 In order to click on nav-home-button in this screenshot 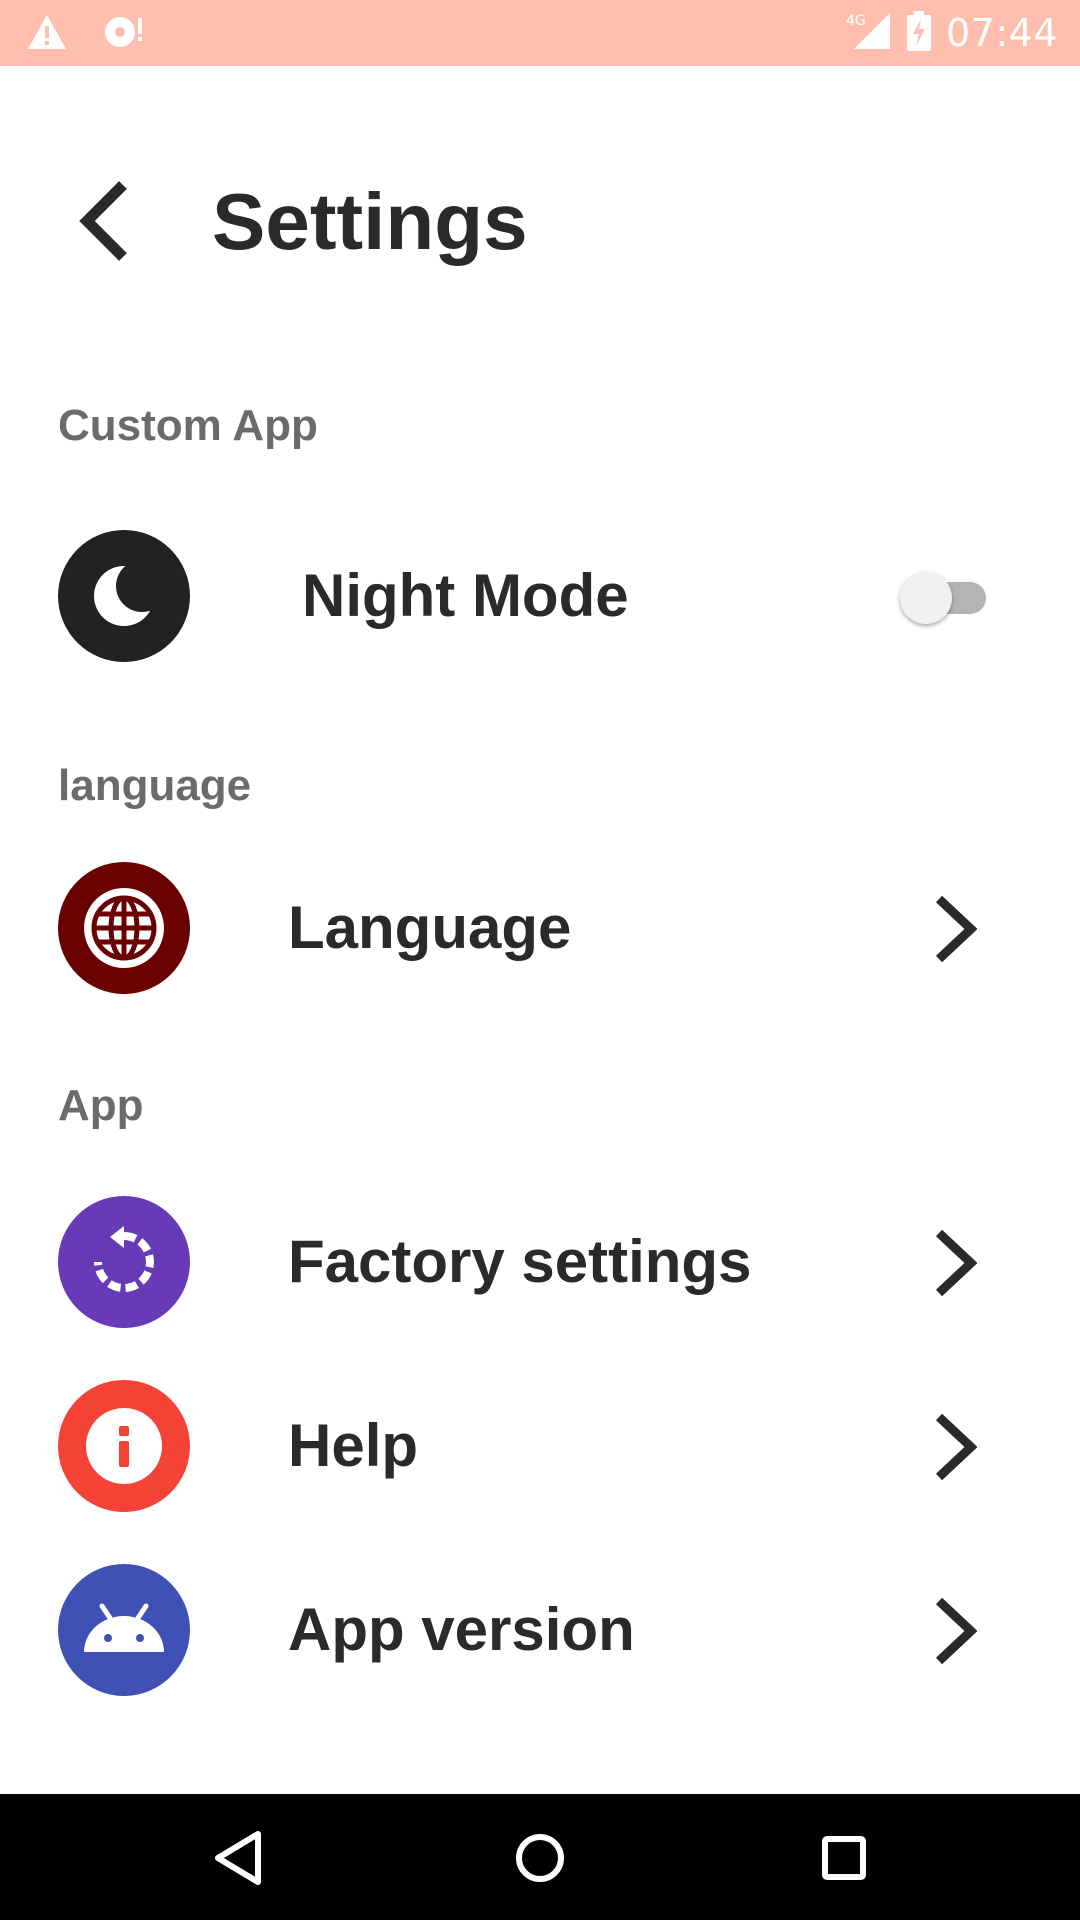, I will do `click(540, 1858)`.